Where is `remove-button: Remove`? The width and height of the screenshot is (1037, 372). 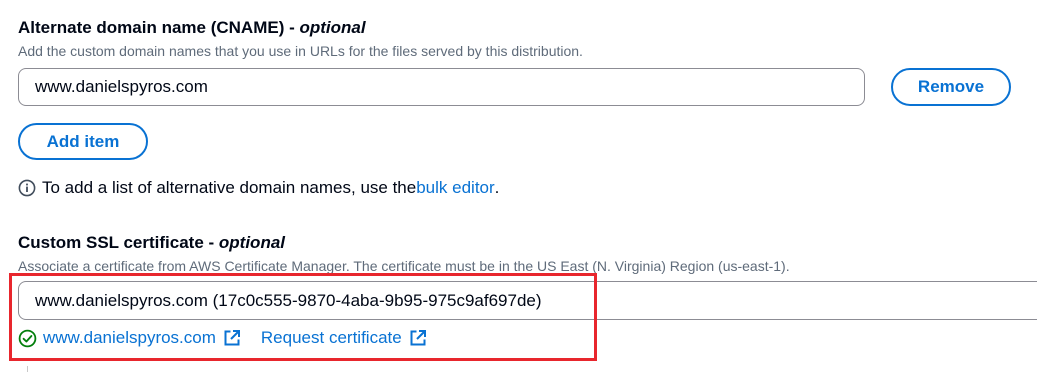
remove-button: Remove is located at coordinates (951, 87).